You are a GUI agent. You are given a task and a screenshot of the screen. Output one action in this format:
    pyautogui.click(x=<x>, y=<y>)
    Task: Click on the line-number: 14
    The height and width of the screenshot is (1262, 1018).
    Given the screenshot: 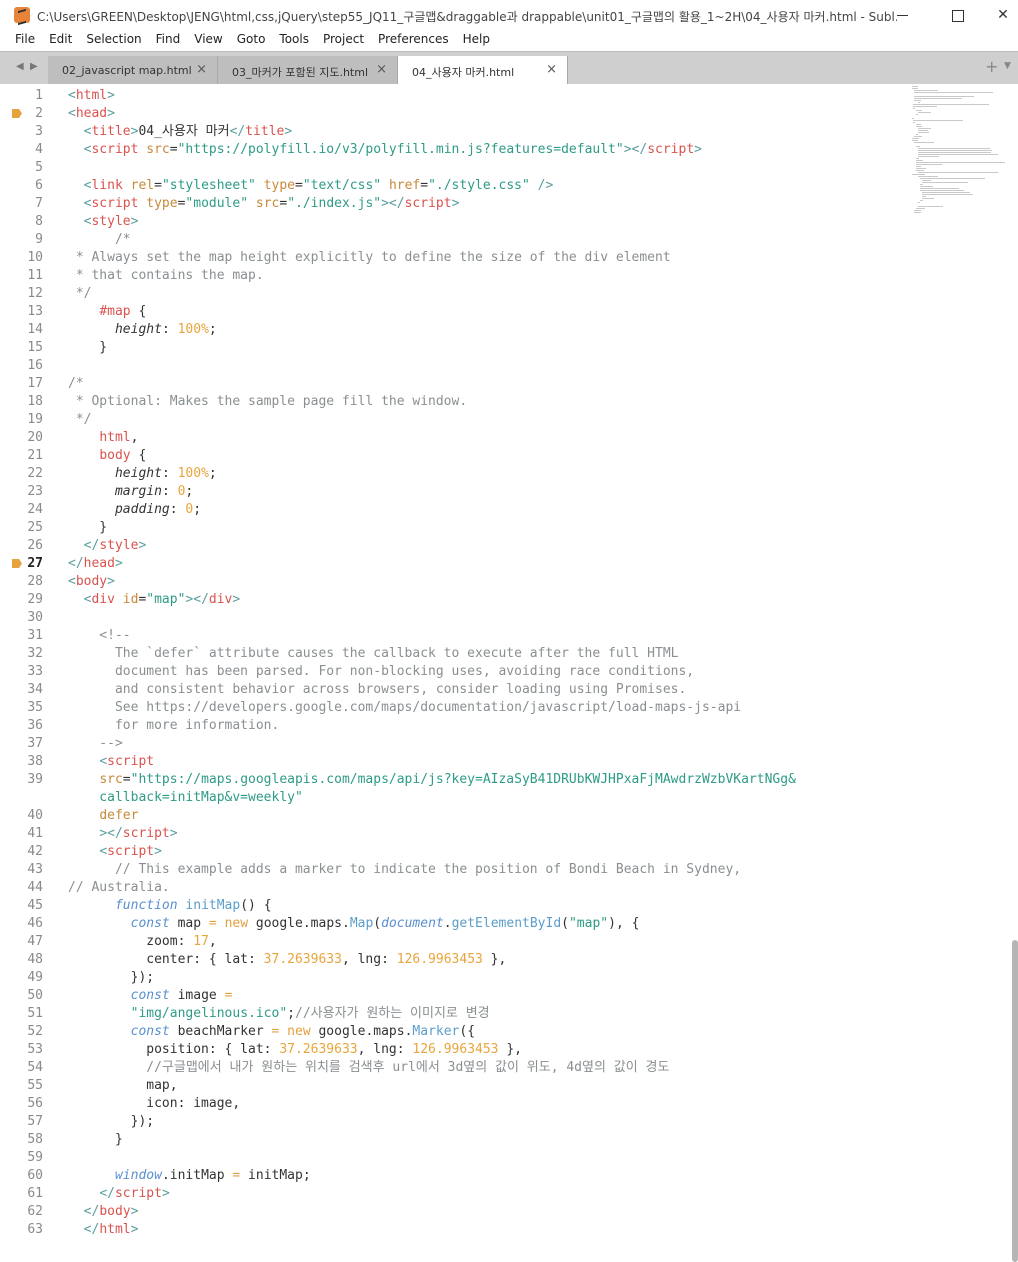 What is the action you would take?
    pyautogui.click(x=35, y=329)
    